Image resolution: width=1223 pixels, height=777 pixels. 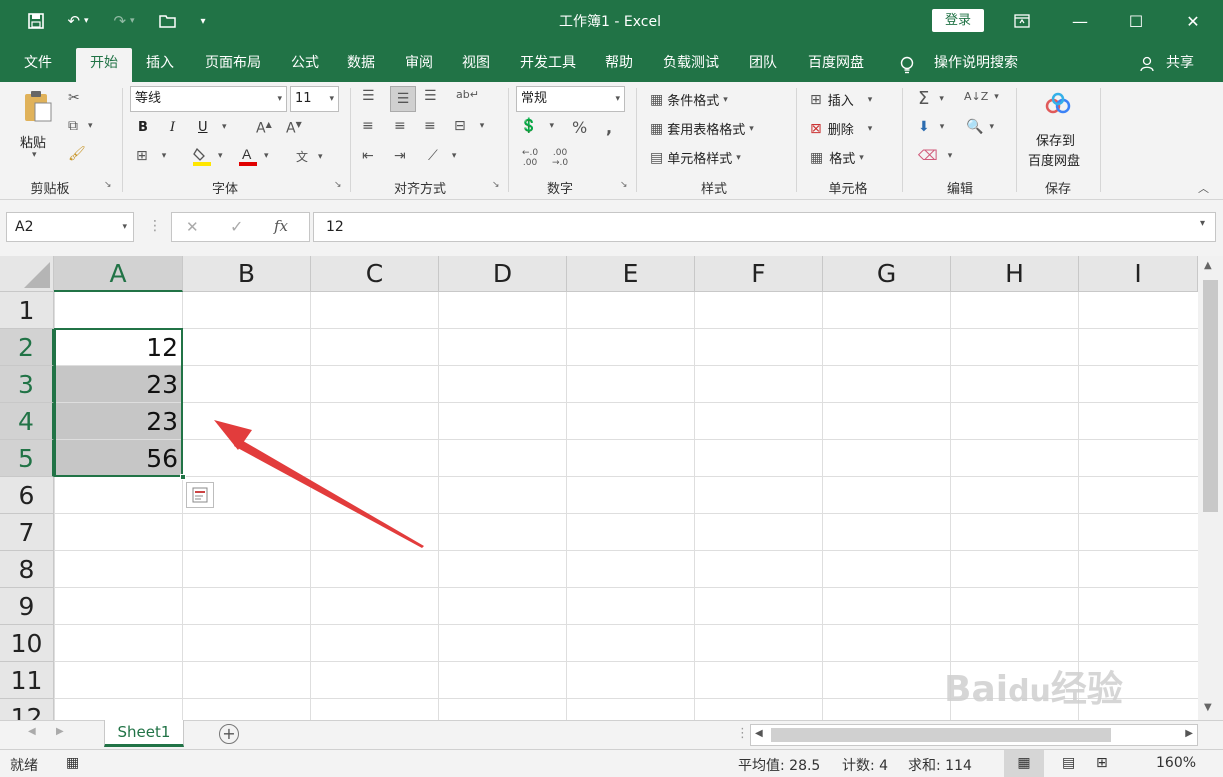 I want to click on scroll-down-icon: ▼, so click(x=1208, y=707).